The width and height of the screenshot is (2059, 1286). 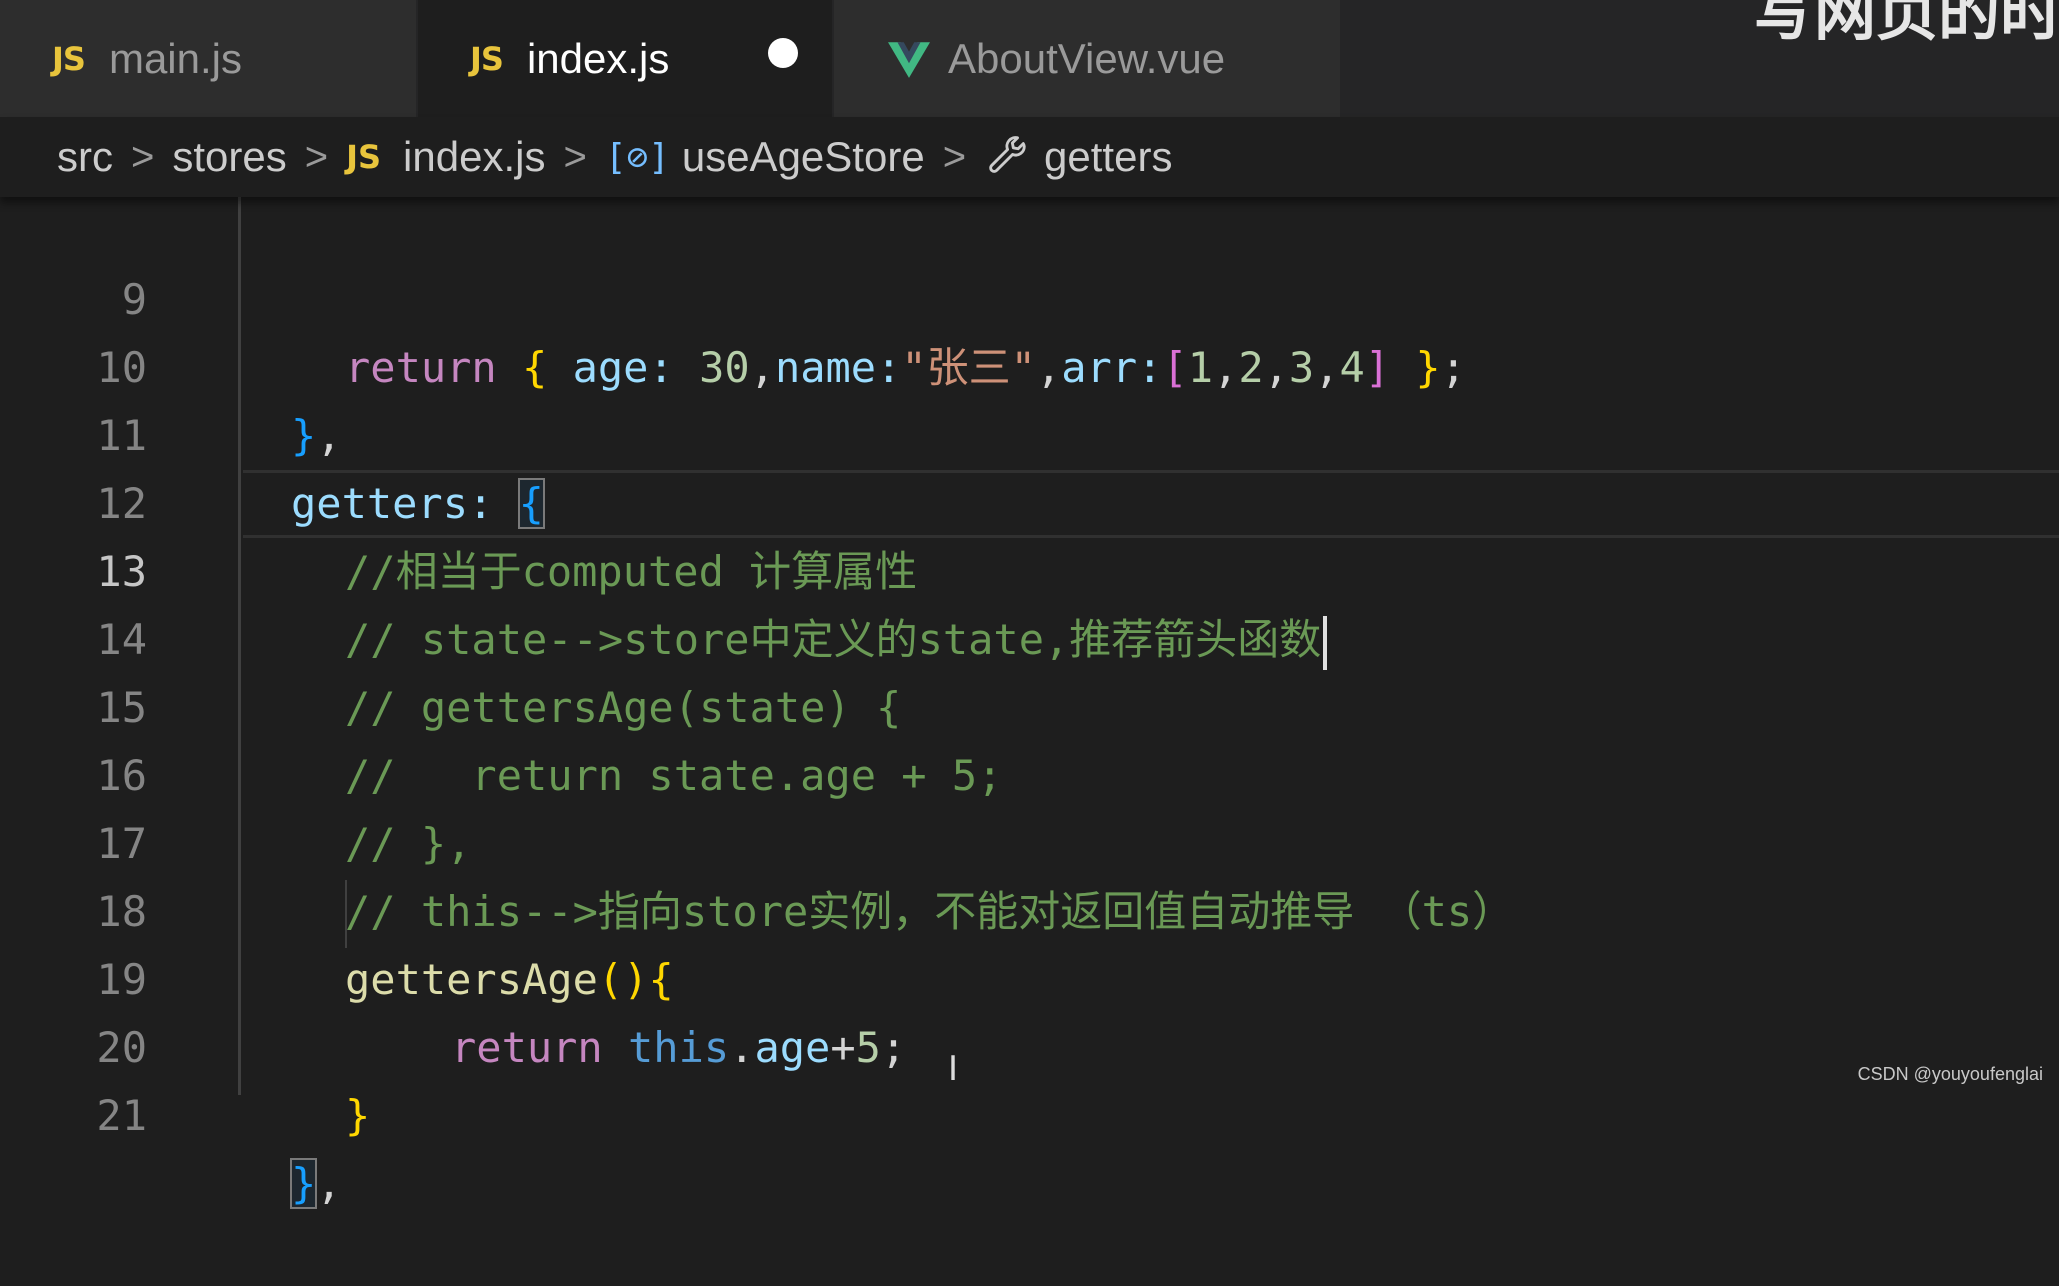 What do you see at coordinates (121, 1115) in the screenshot?
I see `line-number: 21` at bounding box center [121, 1115].